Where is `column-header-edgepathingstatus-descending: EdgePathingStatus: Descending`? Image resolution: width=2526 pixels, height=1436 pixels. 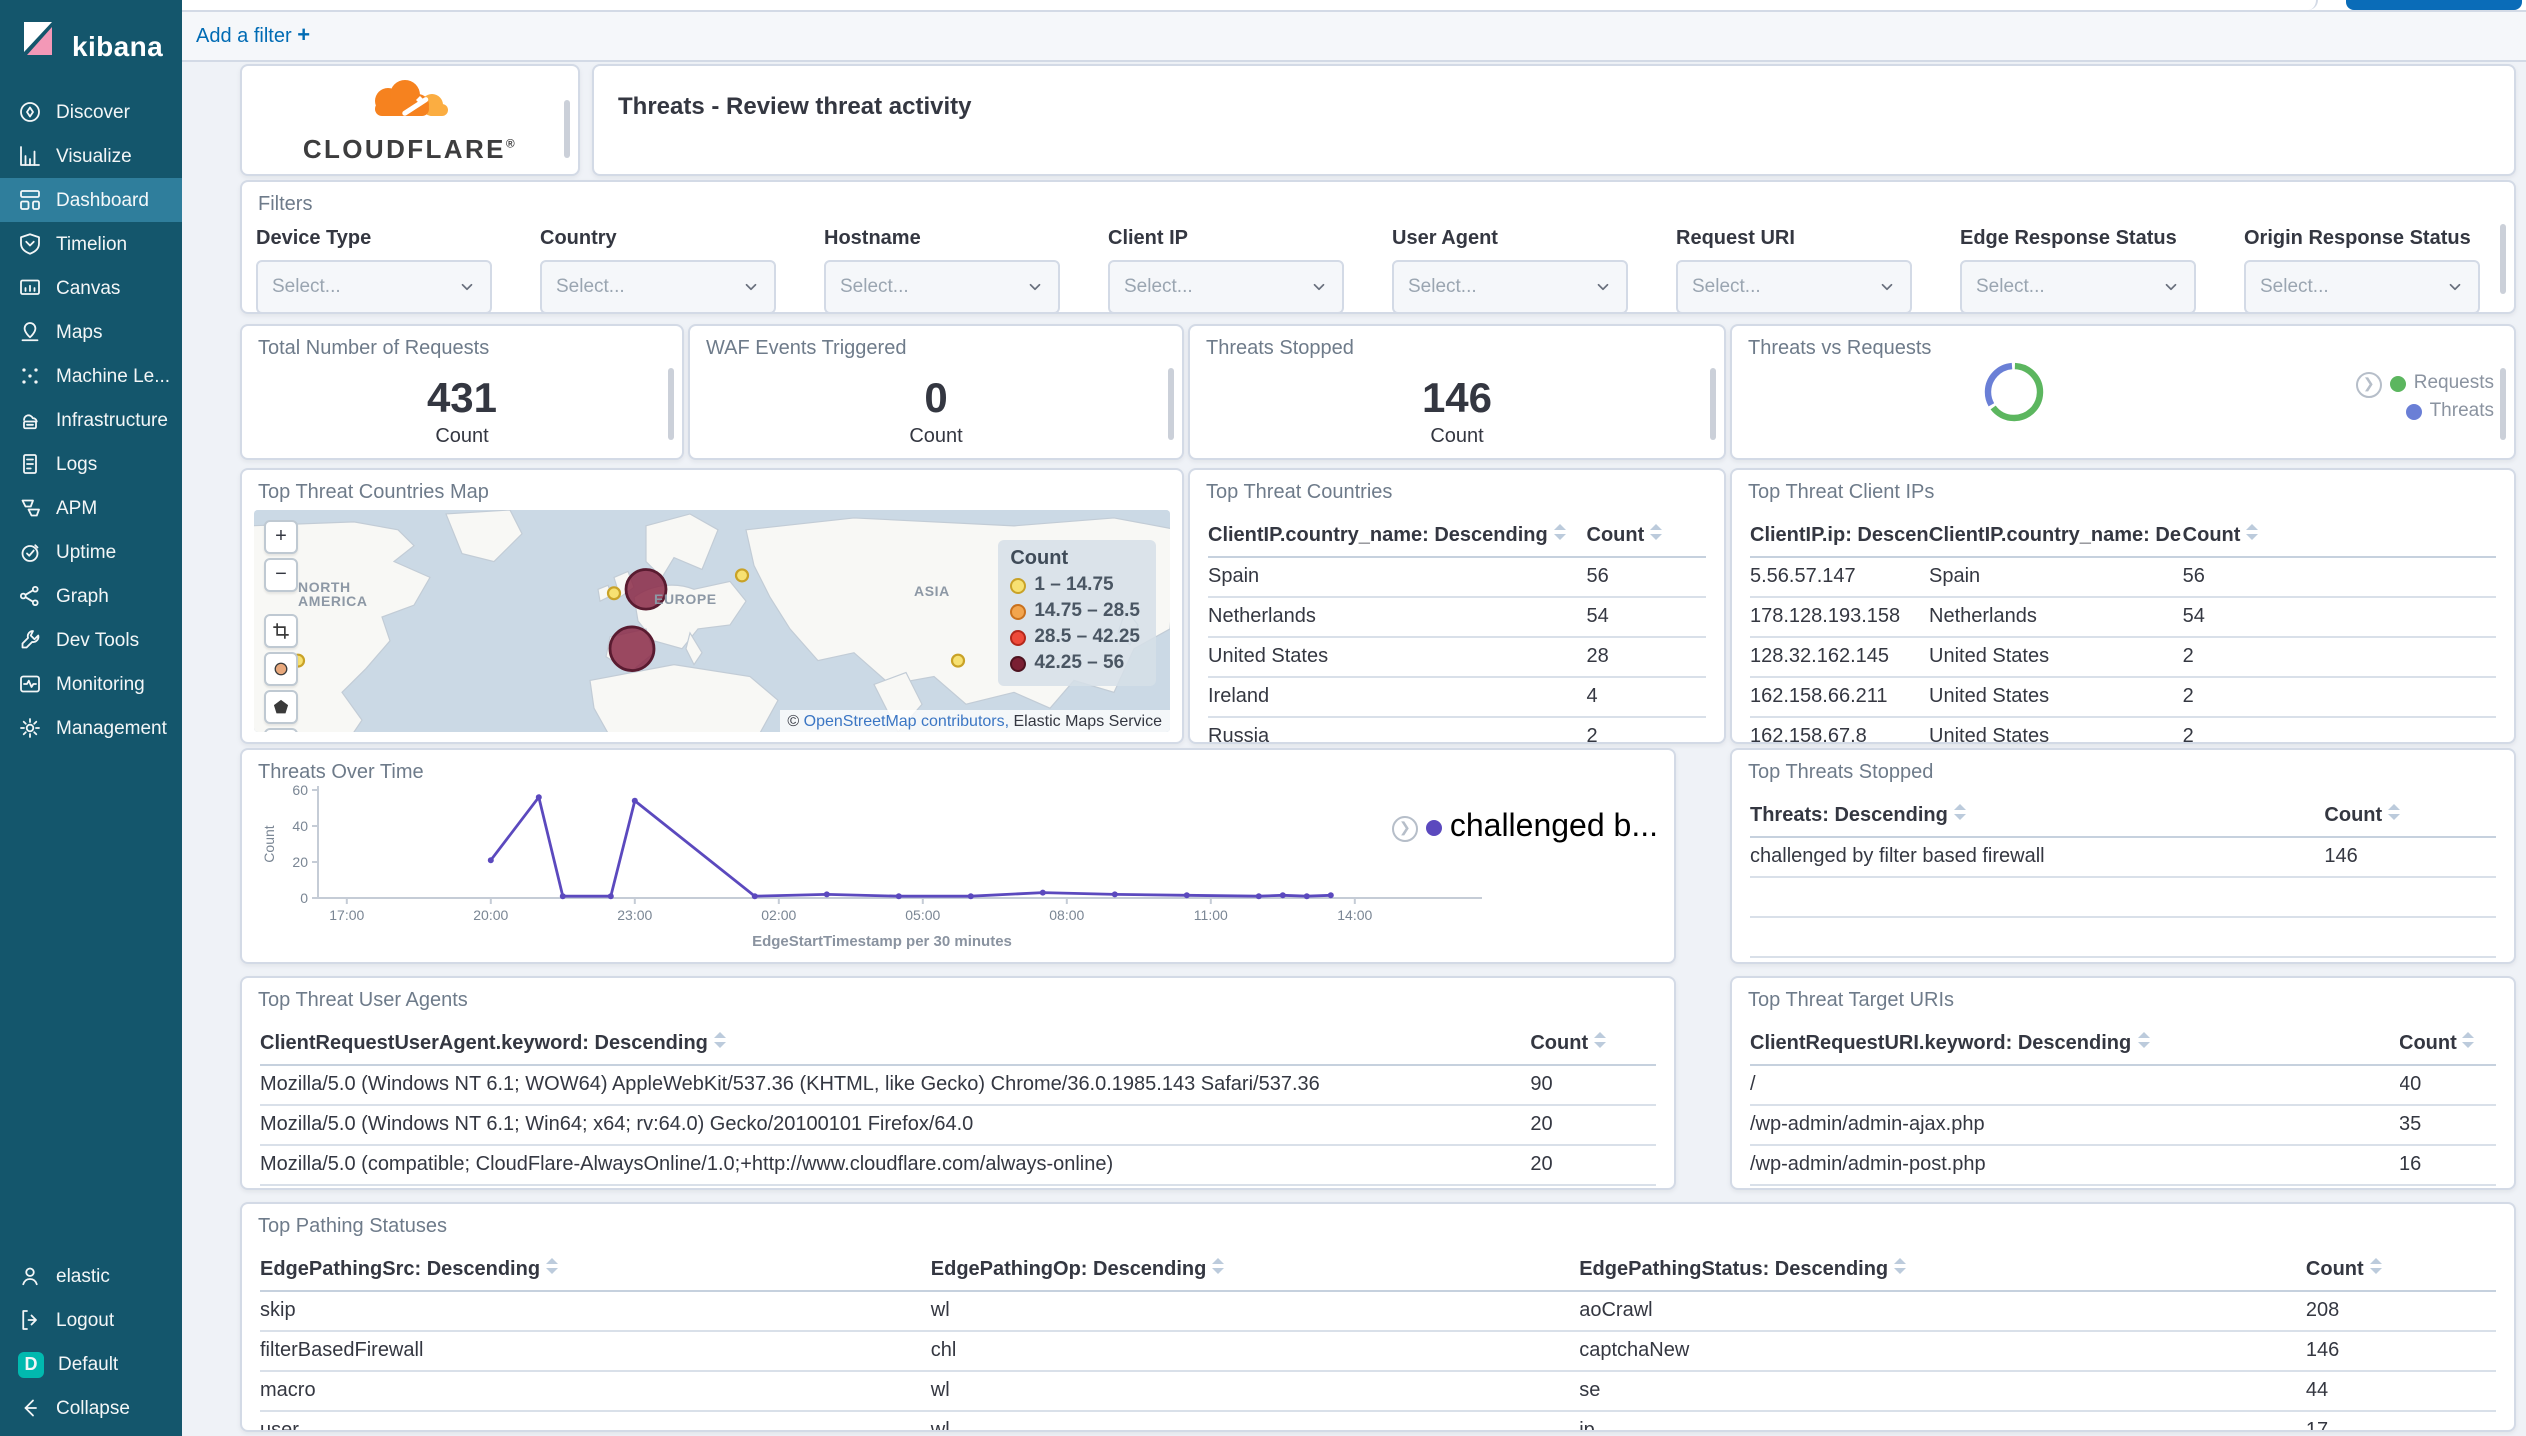
column-header-edgepathingstatus-descending: EdgePathingStatus: Descending is located at coordinates (1942, 1271).